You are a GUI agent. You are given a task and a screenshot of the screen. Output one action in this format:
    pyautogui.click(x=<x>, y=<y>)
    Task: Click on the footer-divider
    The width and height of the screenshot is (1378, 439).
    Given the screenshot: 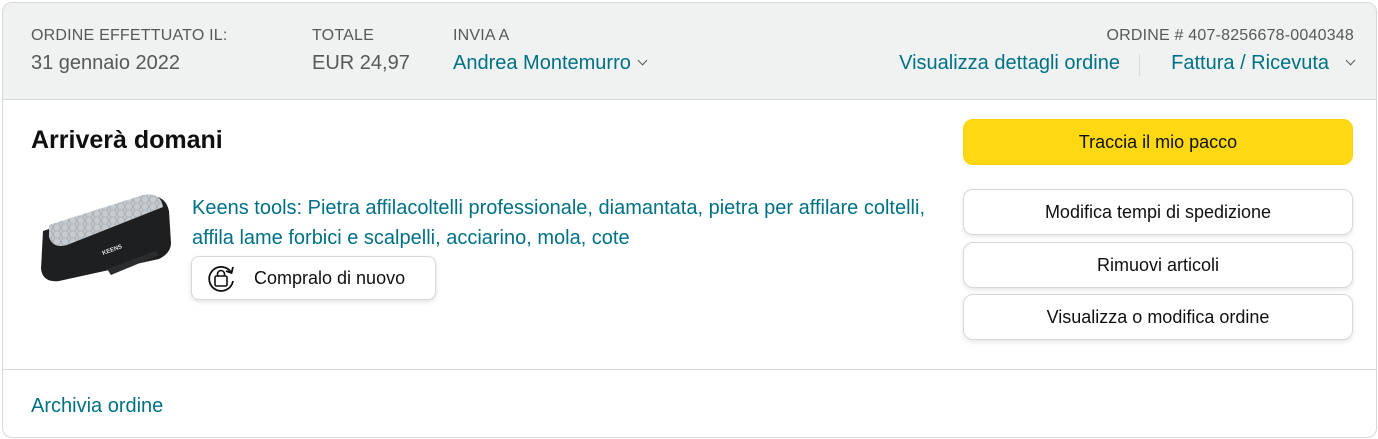 What is the action you would take?
    pyautogui.click(x=689, y=369)
    